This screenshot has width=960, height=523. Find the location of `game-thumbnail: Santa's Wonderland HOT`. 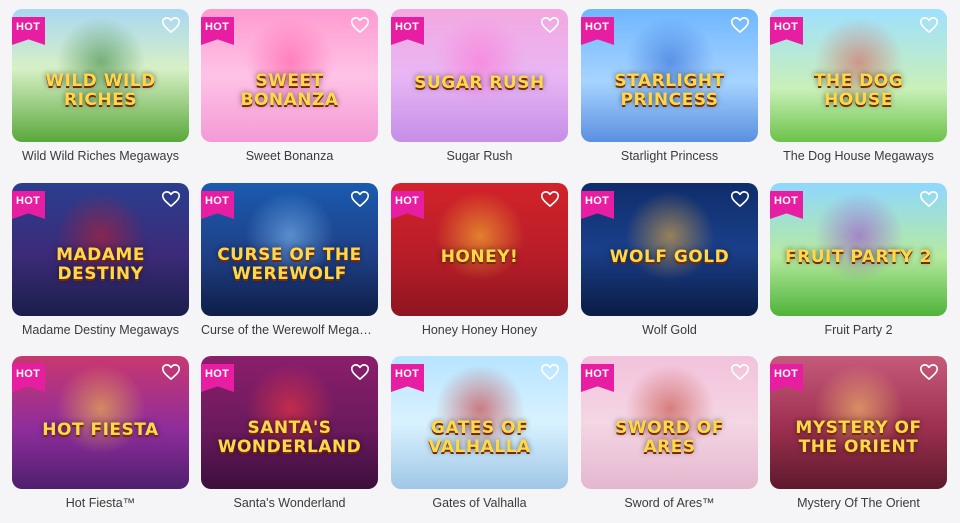

game-thumbnail: Santa's Wonderland HOT is located at coordinates (289, 422).